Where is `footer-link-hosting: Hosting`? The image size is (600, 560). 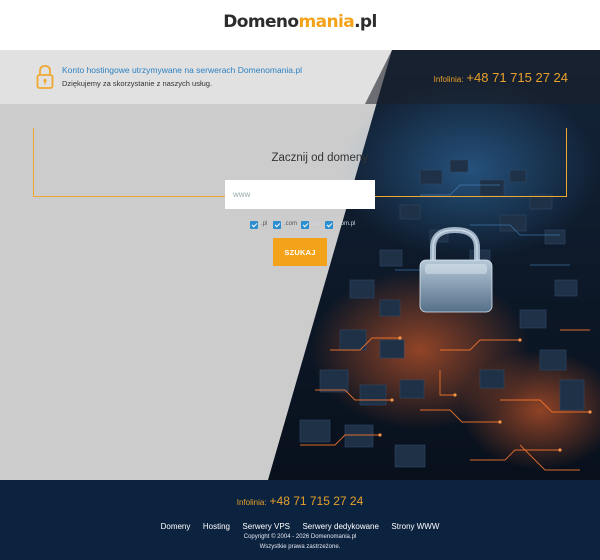
footer-link-hosting: Hosting is located at coordinates (216, 526).